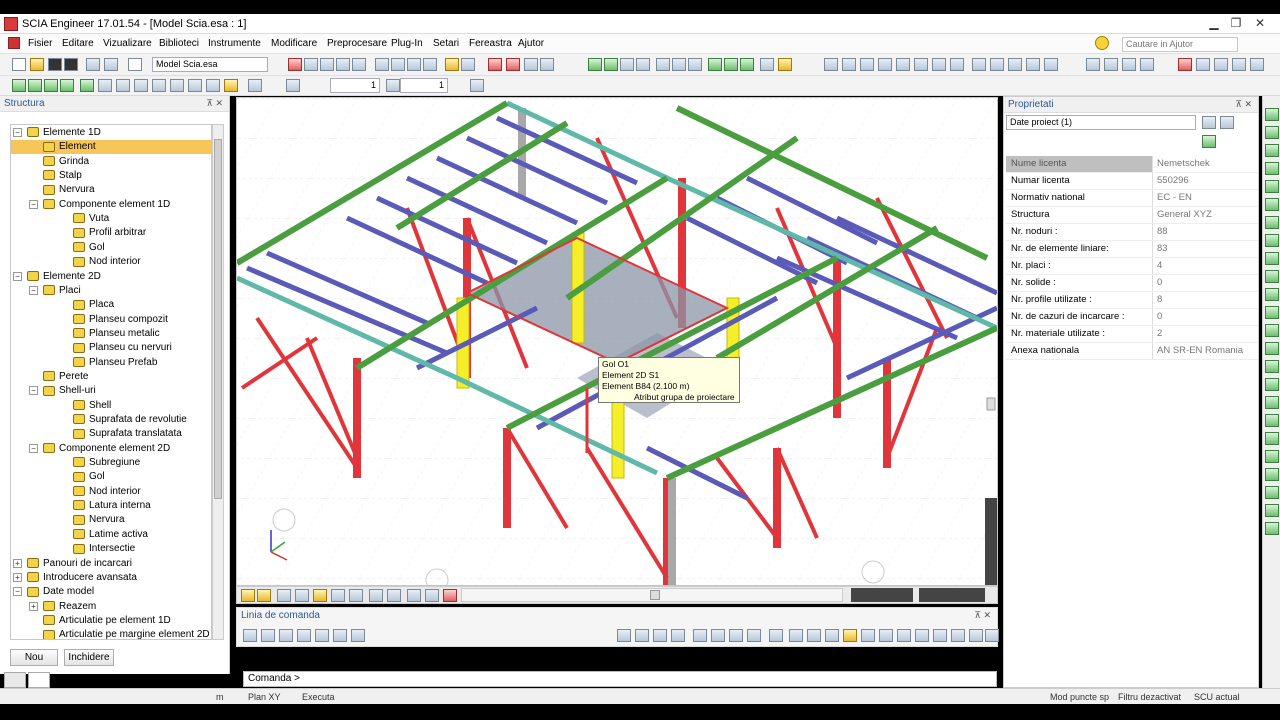 The image size is (1280, 720). I want to click on properties-combo: Date proiect (1), so click(1101, 122).